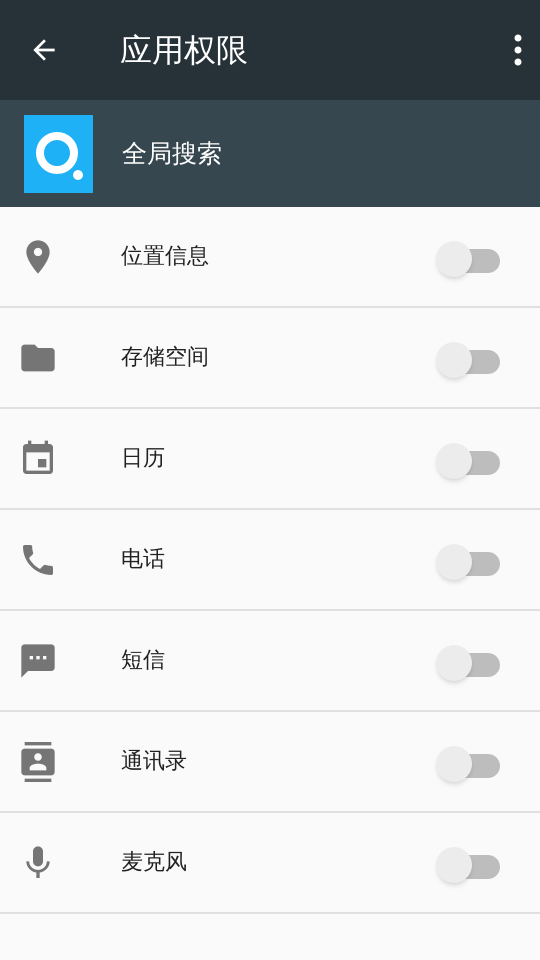  What do you see at coordinates (172, 154) in the screenshot?
I see `app-name: 全局搜索` at bounding box center [172, 154].